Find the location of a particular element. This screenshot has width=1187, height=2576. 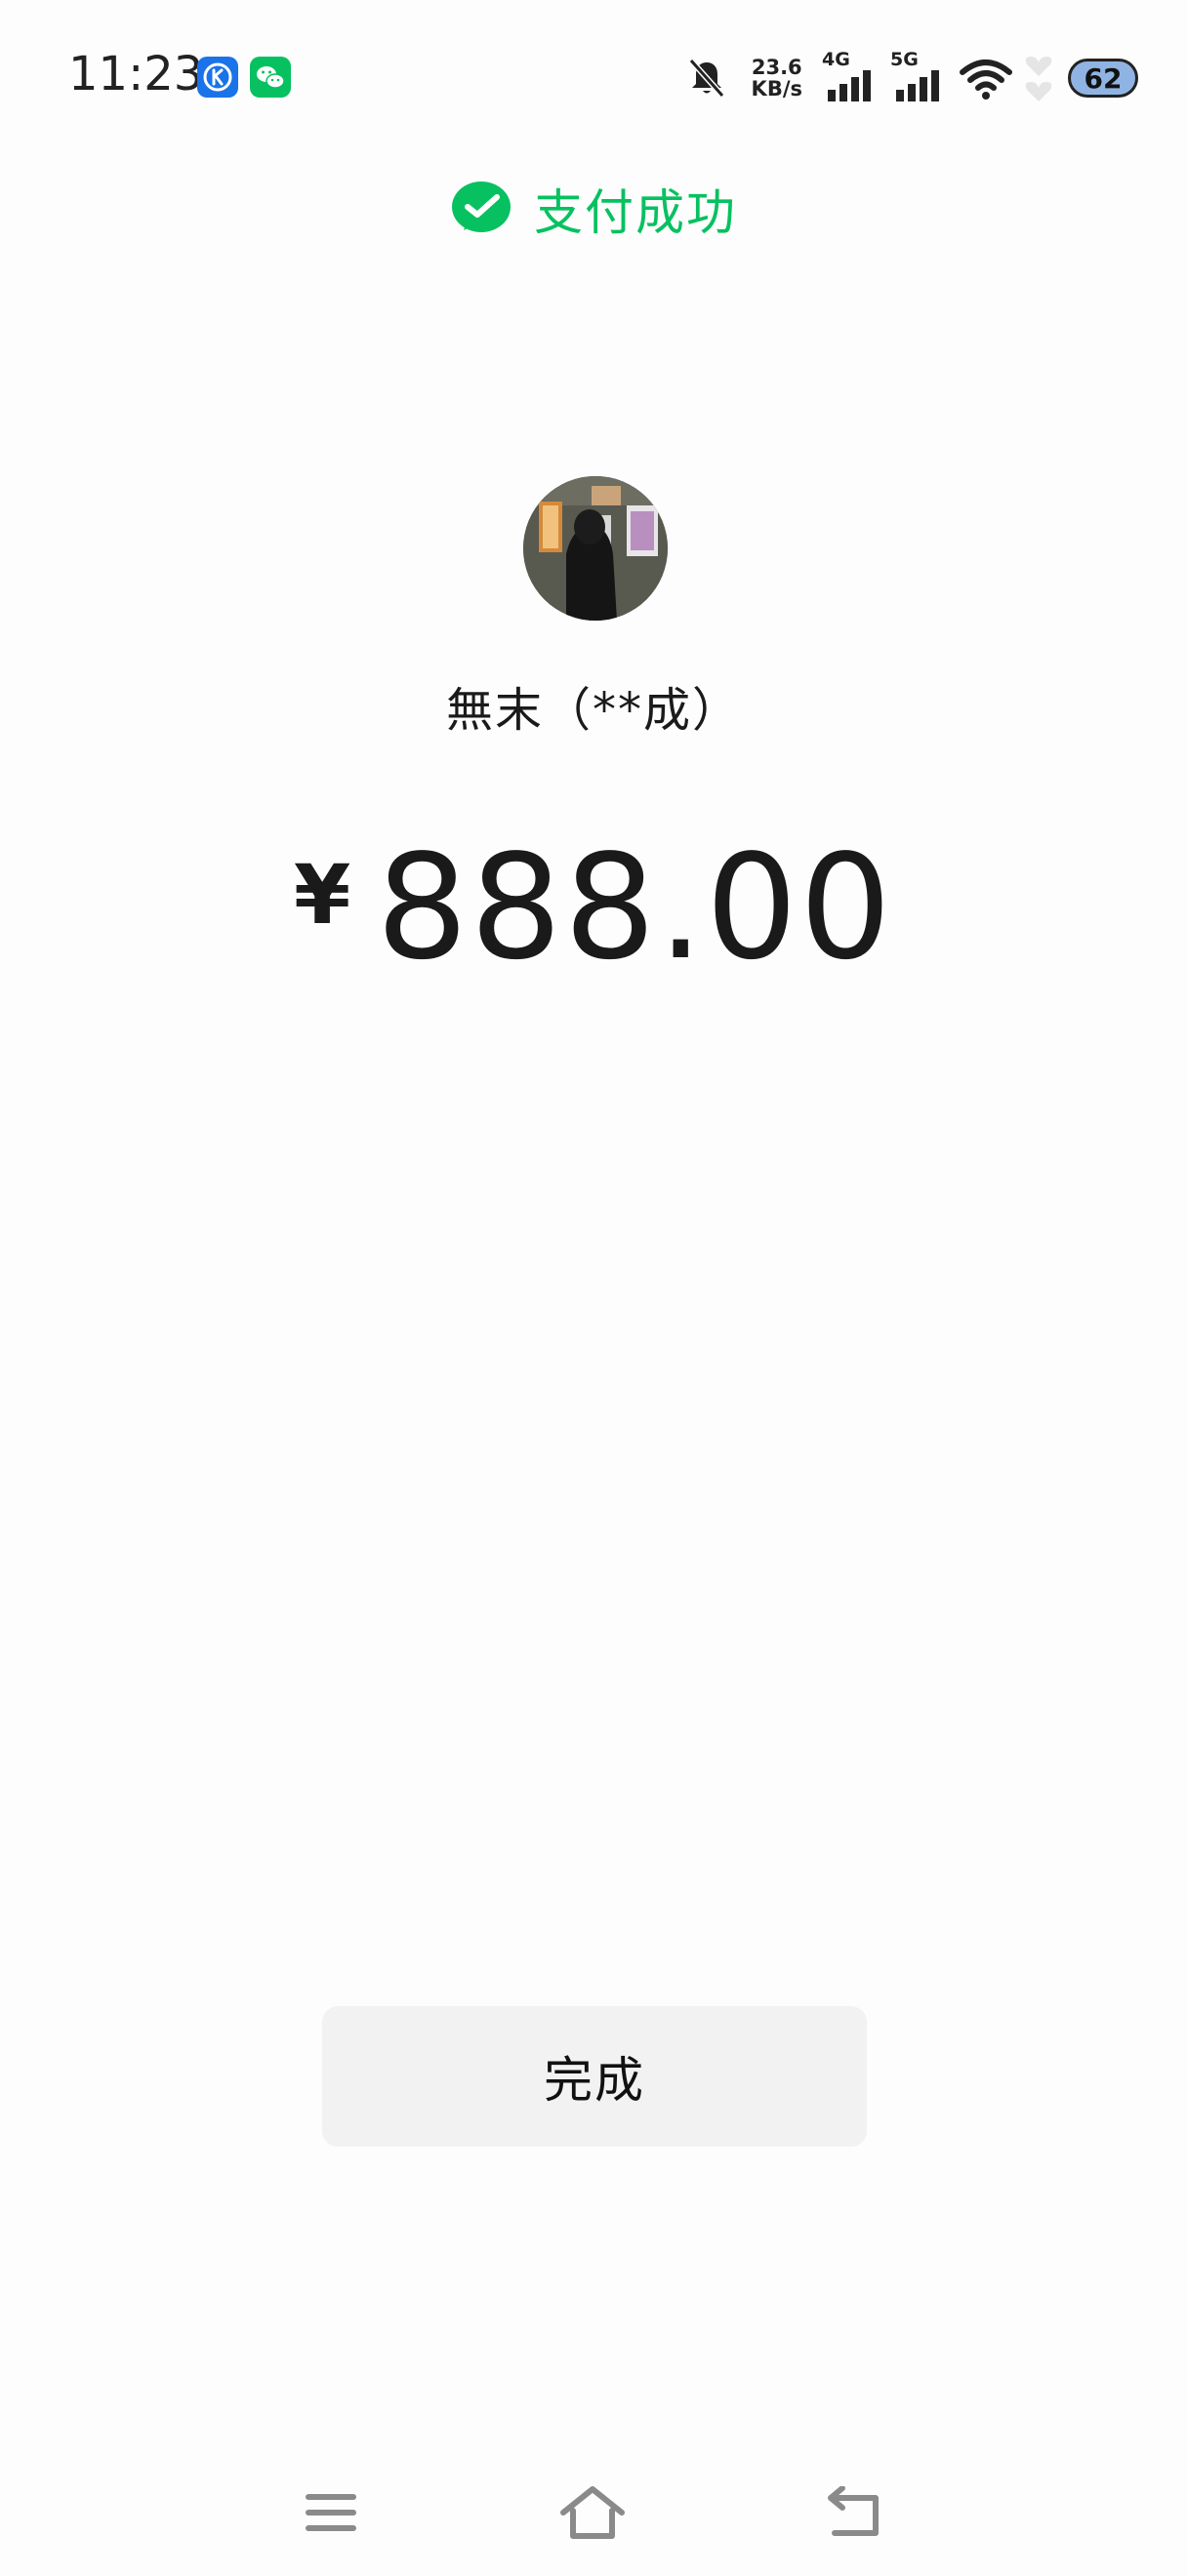

home-icon is located at coordinates (592, 2512).